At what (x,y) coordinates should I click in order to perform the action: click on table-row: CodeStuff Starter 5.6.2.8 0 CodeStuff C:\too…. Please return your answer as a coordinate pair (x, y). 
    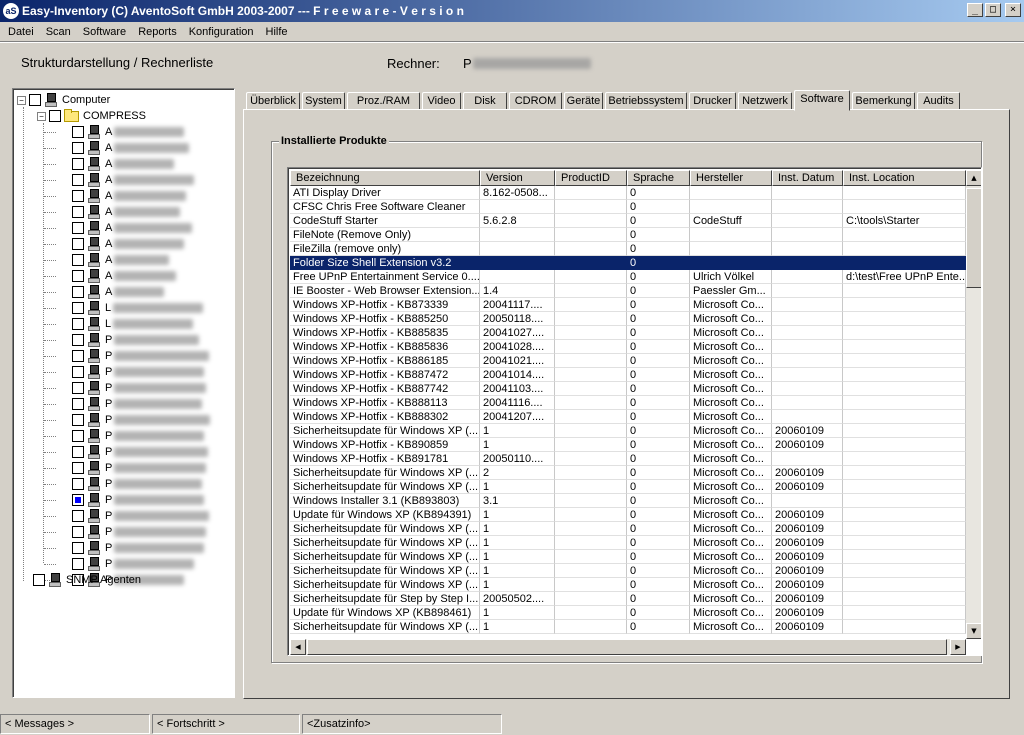
    Looking at the image, I should click on (628, 221).